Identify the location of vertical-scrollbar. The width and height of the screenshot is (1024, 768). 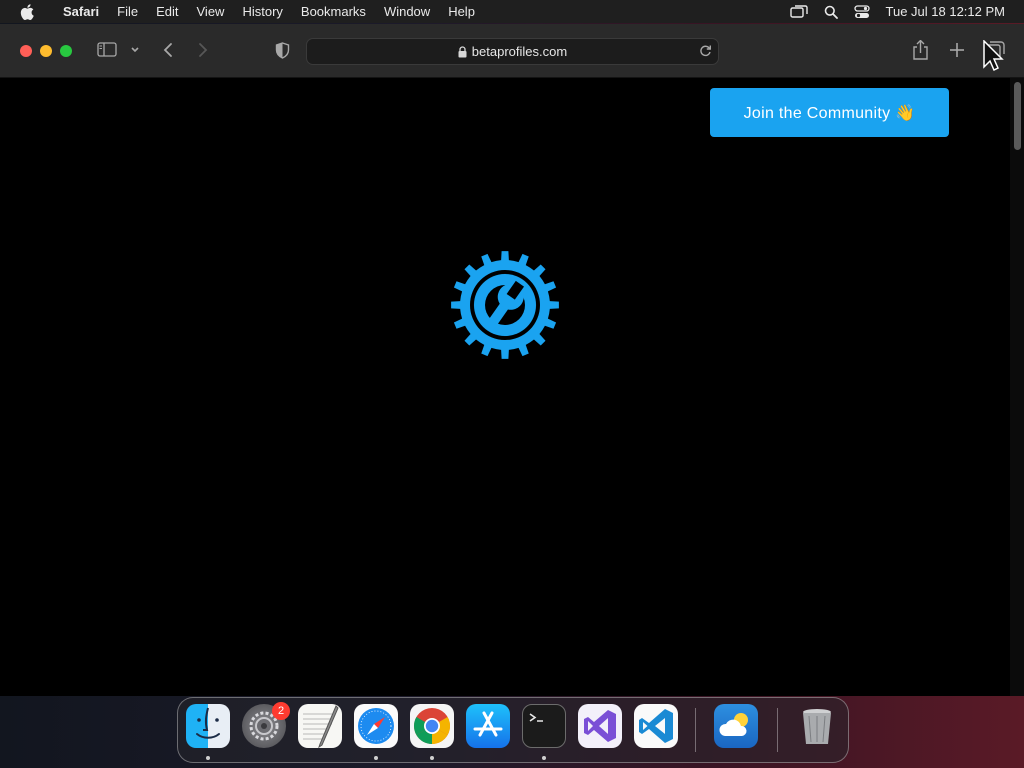
(1017, 387).